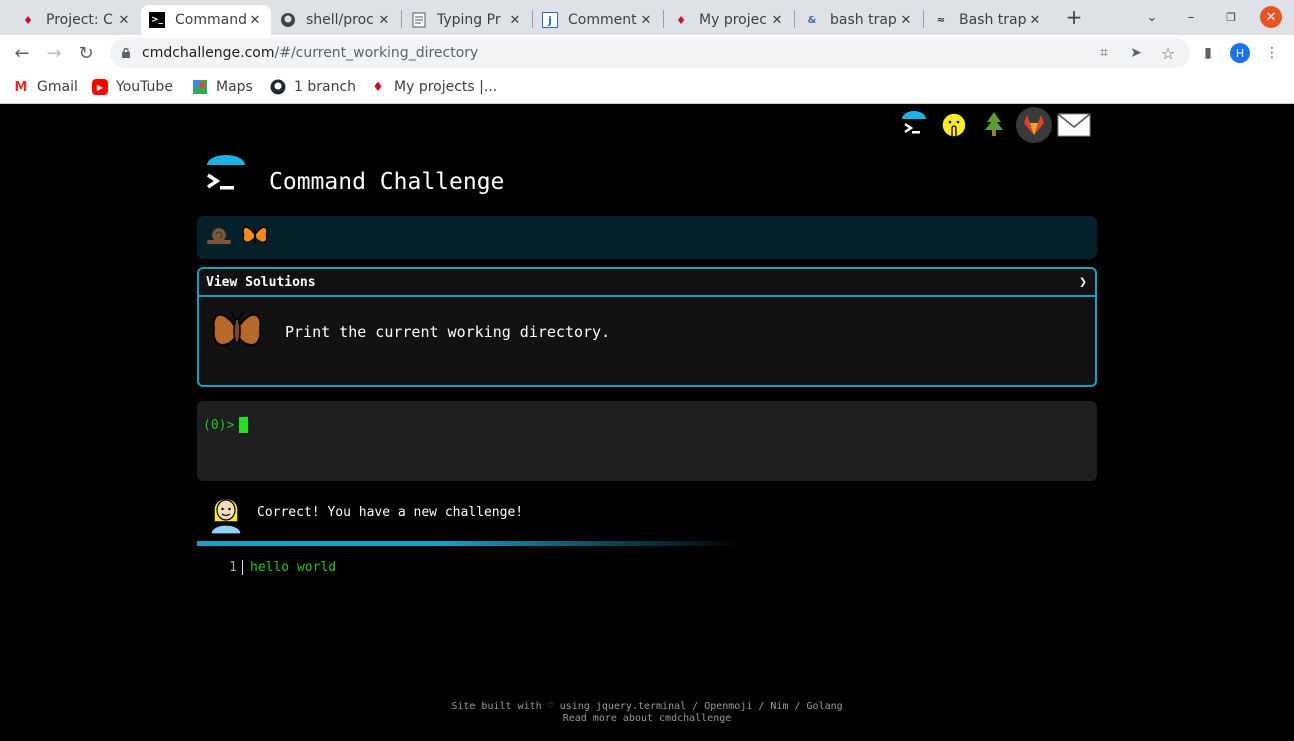 Image resolution: width=1294 pixels, height=741 pixels. What do you see at coordinates (100, 87) in the screenshot?
I see `youtube-icon: ▶` at bounding box center [100, 87].